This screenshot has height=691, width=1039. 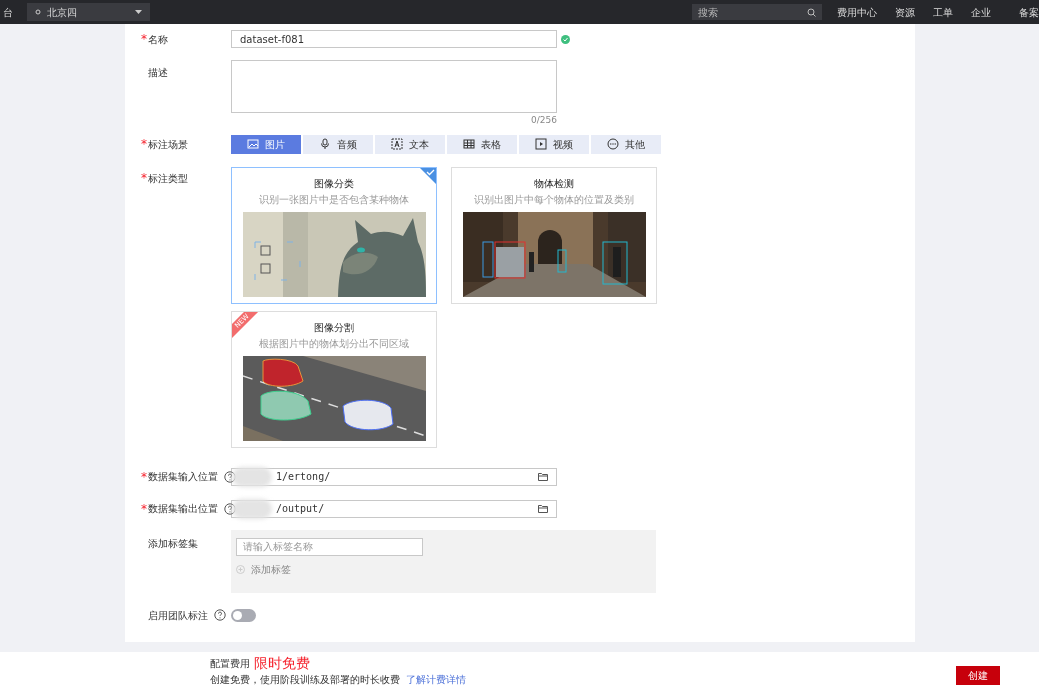 What do you see at coordinates (178, 615) in the screenshot?
I see `field-label: 启用团队标注` at bounding box center [178, 615].